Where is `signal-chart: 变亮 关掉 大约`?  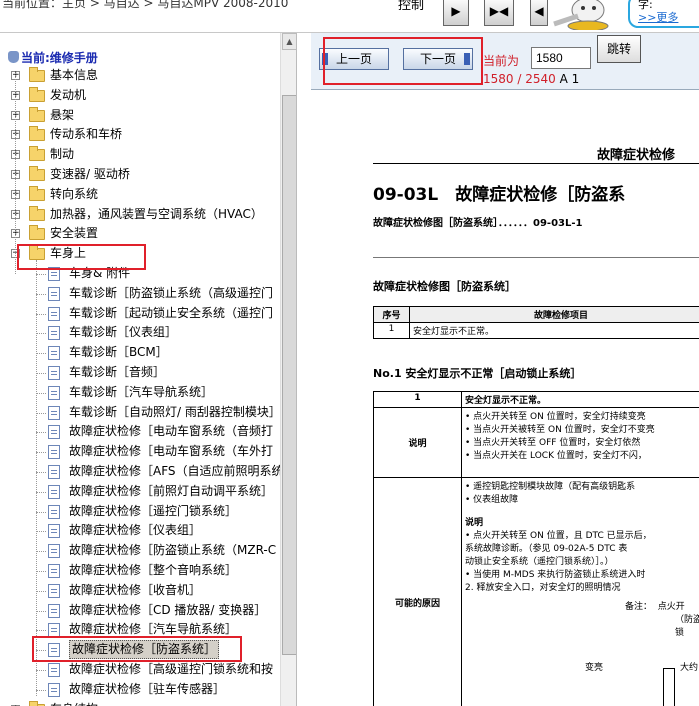
signal-chart: 变亮 关掉 大约 is located at coordinates (582, 672).